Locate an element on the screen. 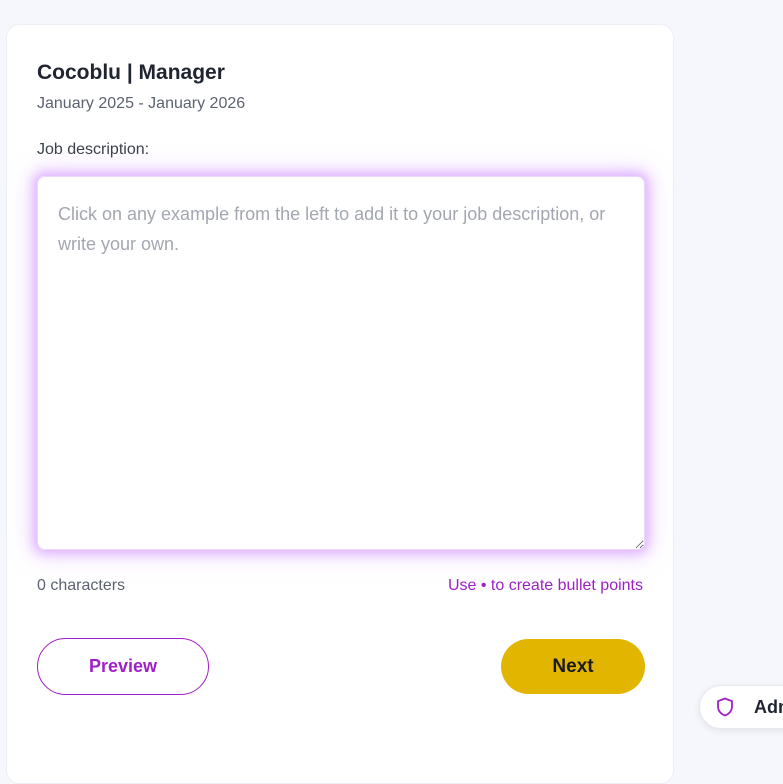  job-dates: January 2025 - January 2026 is located at coordinates (141, 103).